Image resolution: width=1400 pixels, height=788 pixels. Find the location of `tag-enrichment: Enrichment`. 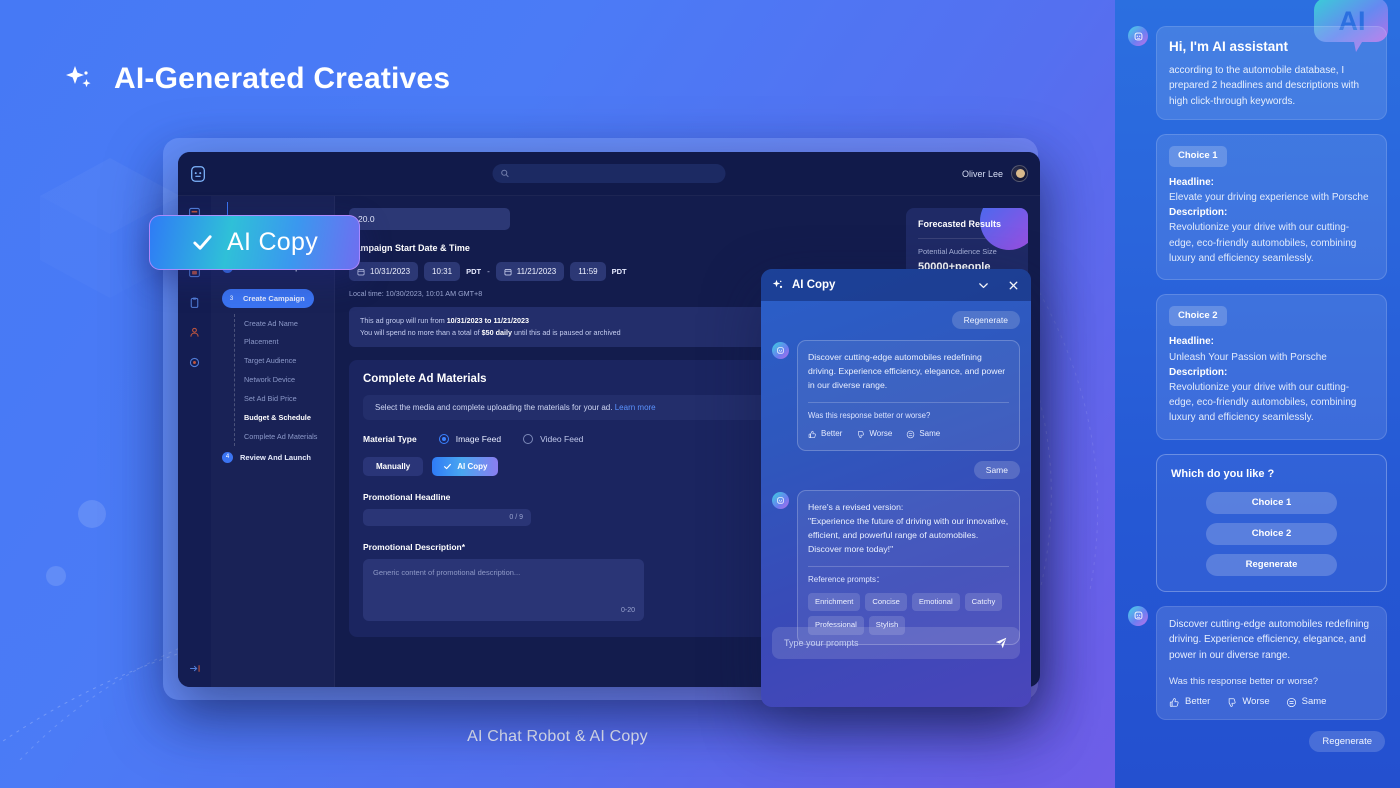

tag-enrichment: Enrichment is located at coordinates (834, 602).